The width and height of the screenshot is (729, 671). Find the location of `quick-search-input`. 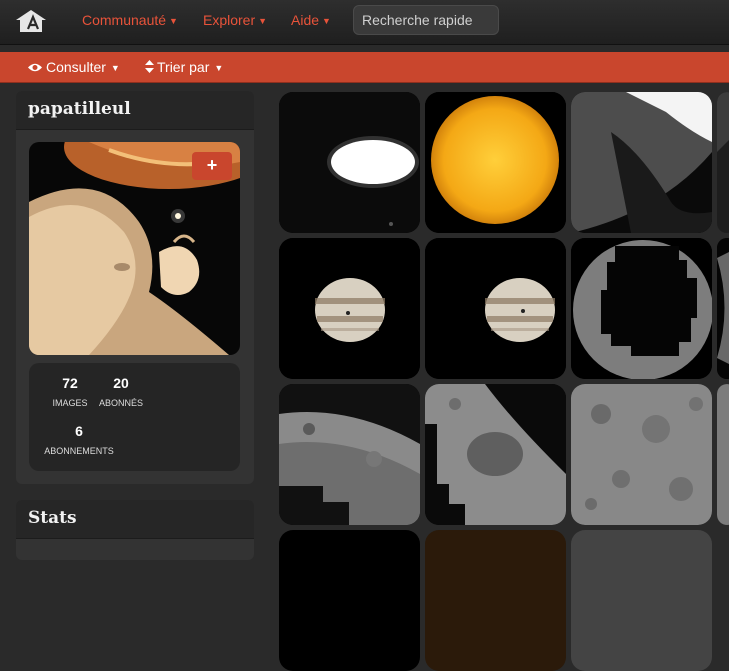

quick-search-input is located at coordinates (426, 20).